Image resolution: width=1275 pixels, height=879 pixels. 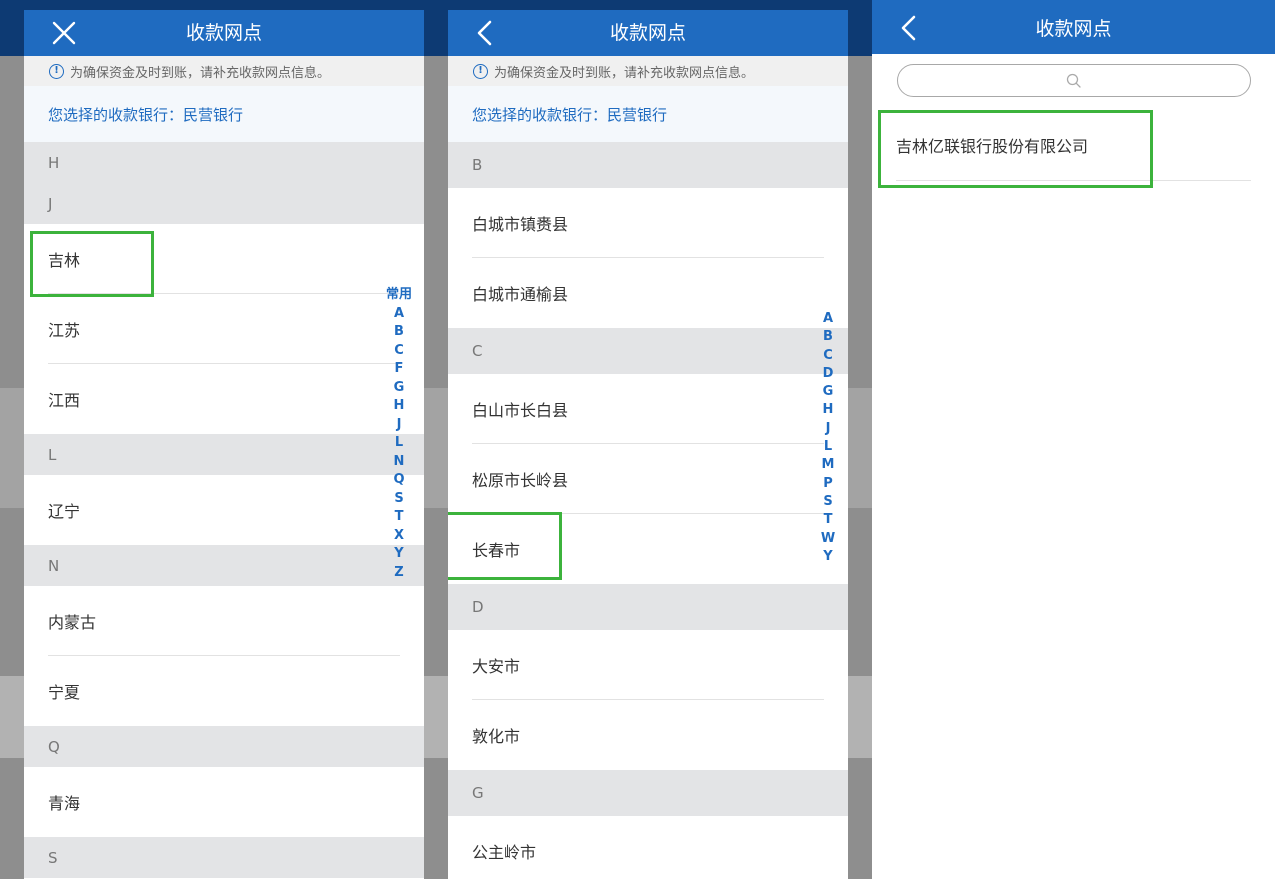 What do you see at coordinates (224, 857) in the screenshot?
I see `group-header: S` at bounding box center [224, 857].